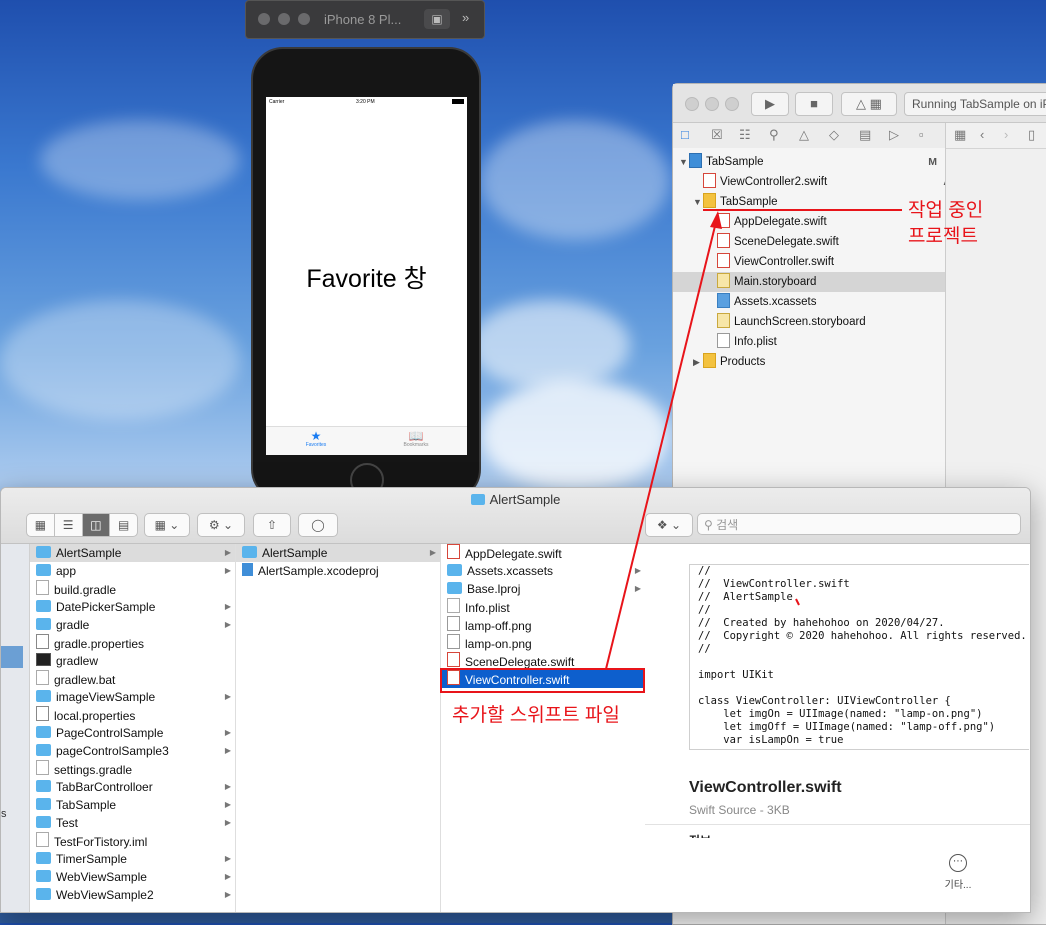  Describe the element at coordinates (797, 602) in the screenshot. I see `cursor-mark` at that location.